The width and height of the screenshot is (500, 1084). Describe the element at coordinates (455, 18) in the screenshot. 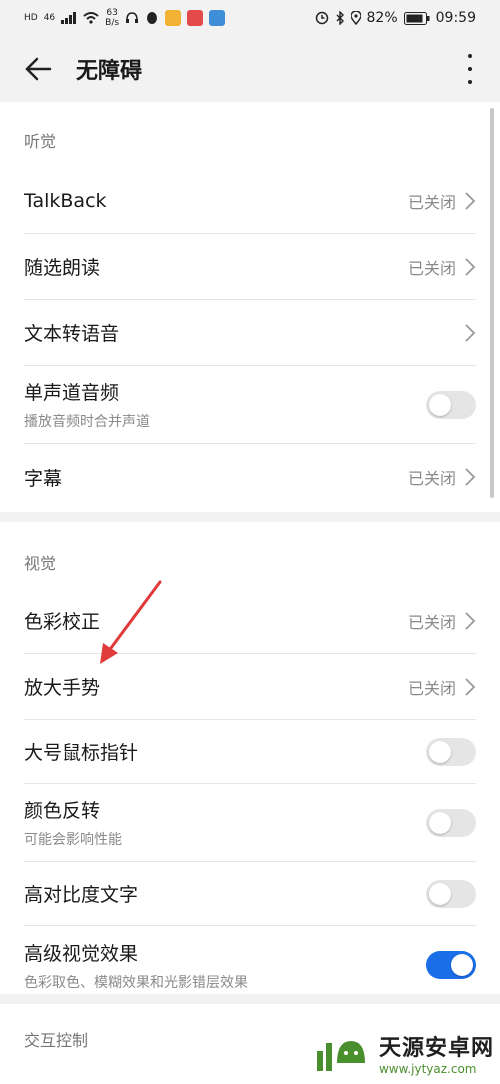

I see `clock: 09:59` at that location.